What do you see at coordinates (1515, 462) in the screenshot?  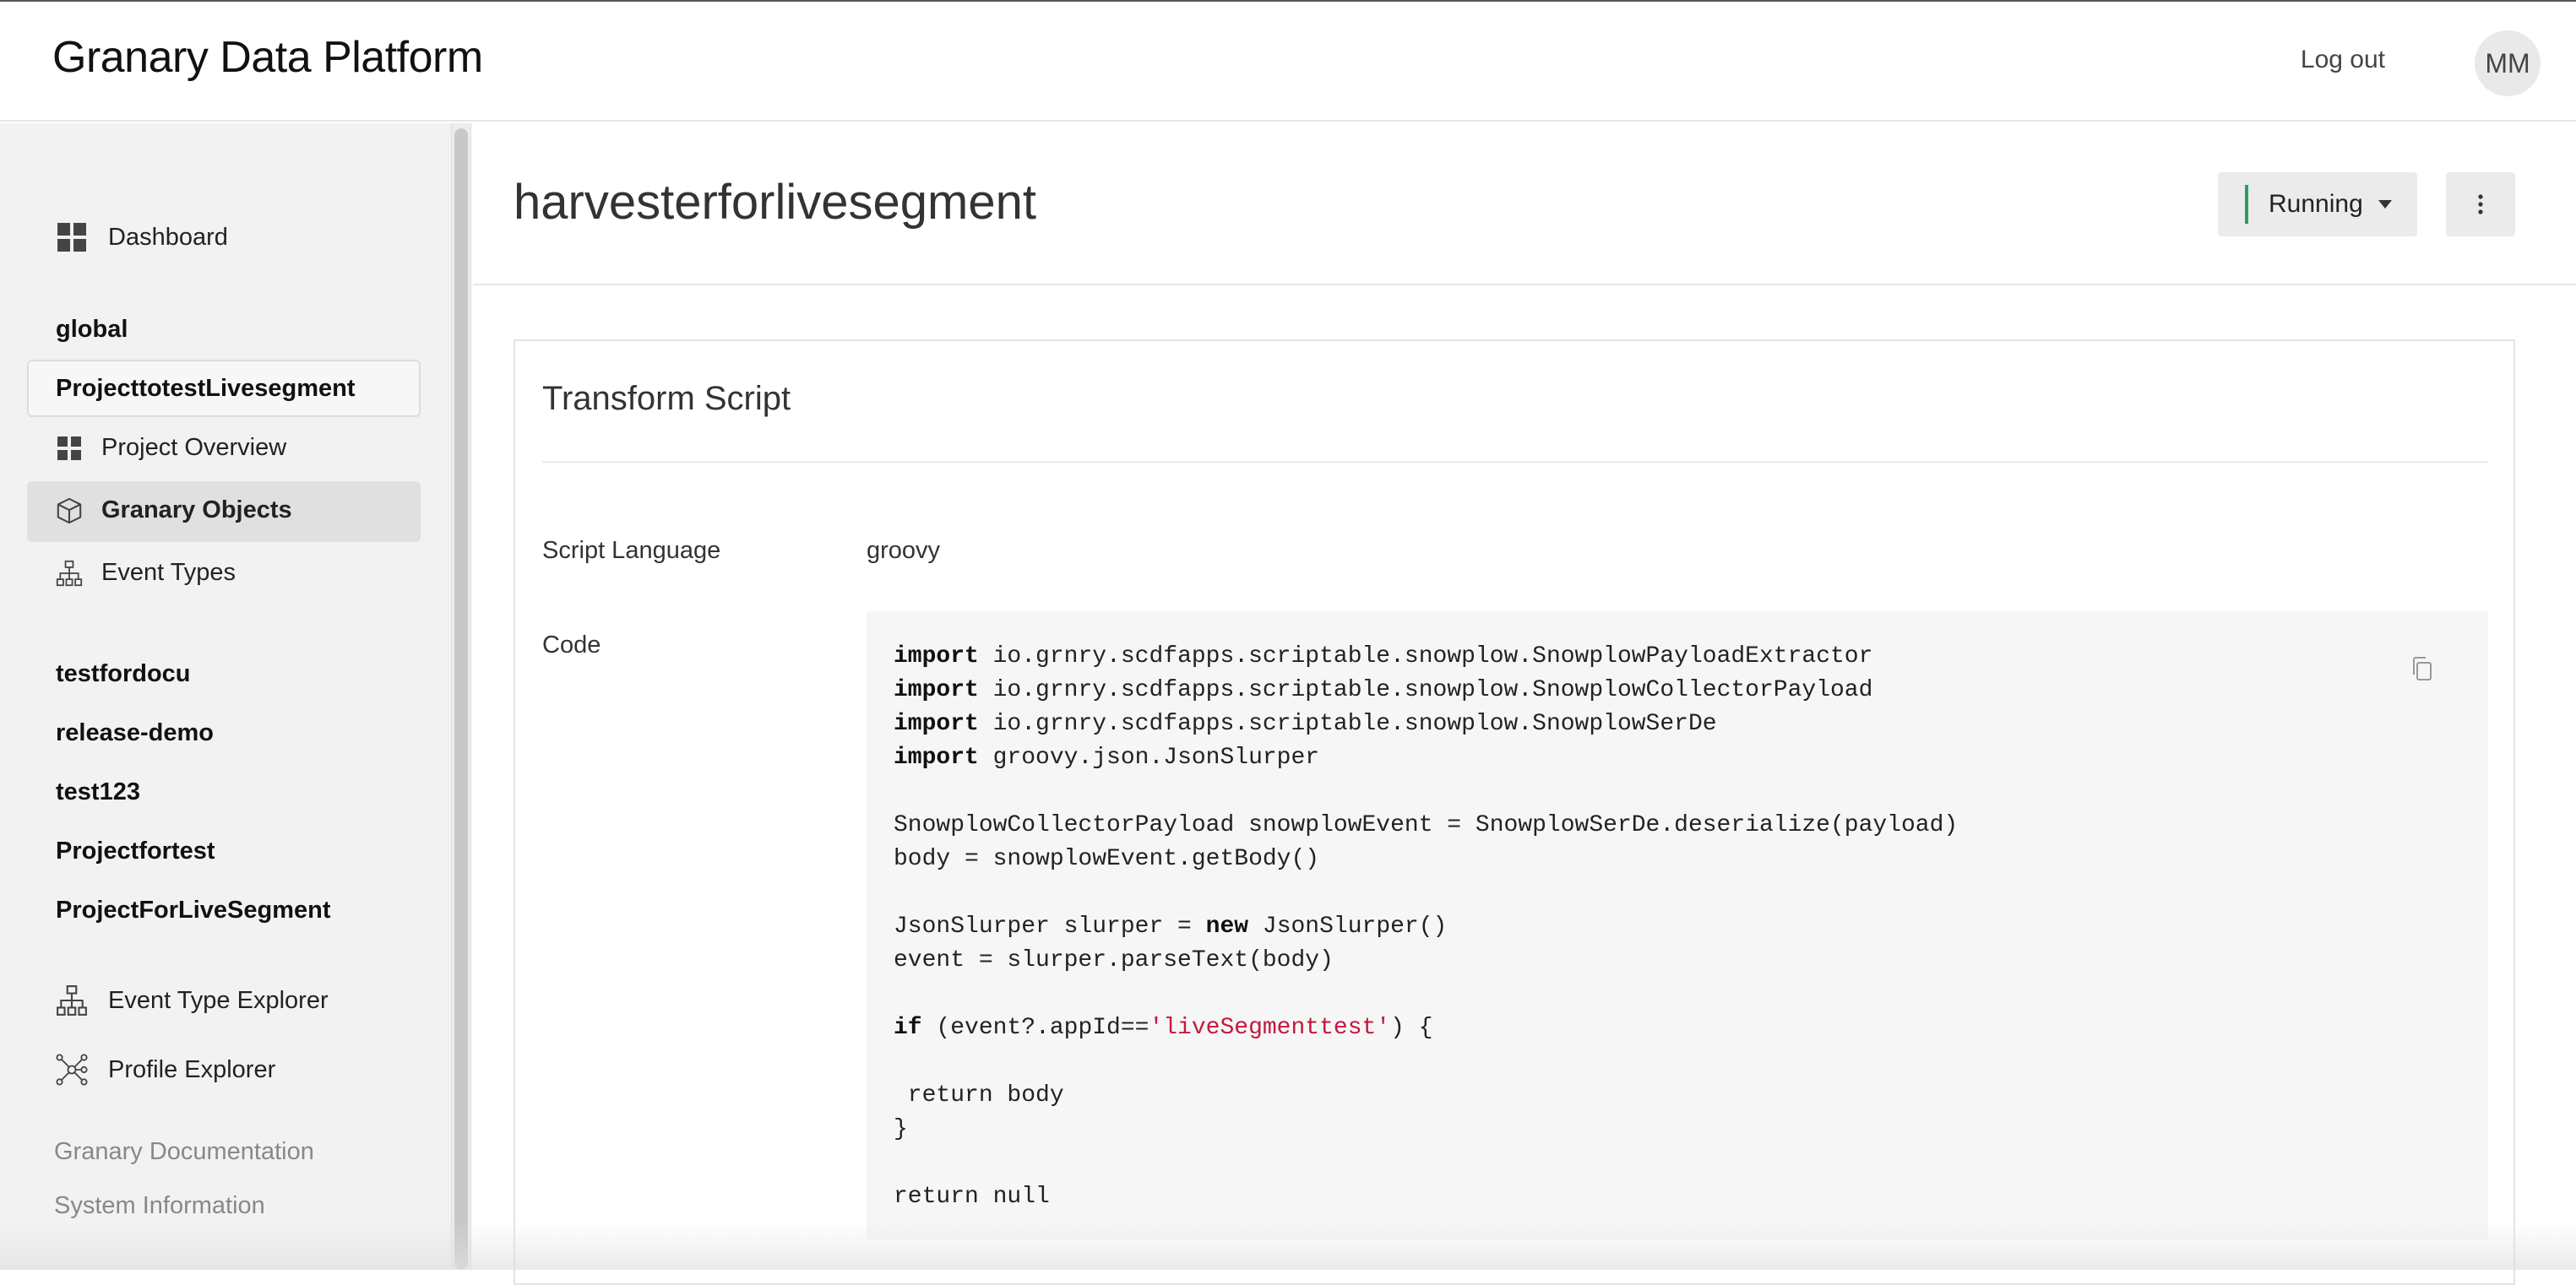 I see `card-divider` at bounding box center [1515, 462].